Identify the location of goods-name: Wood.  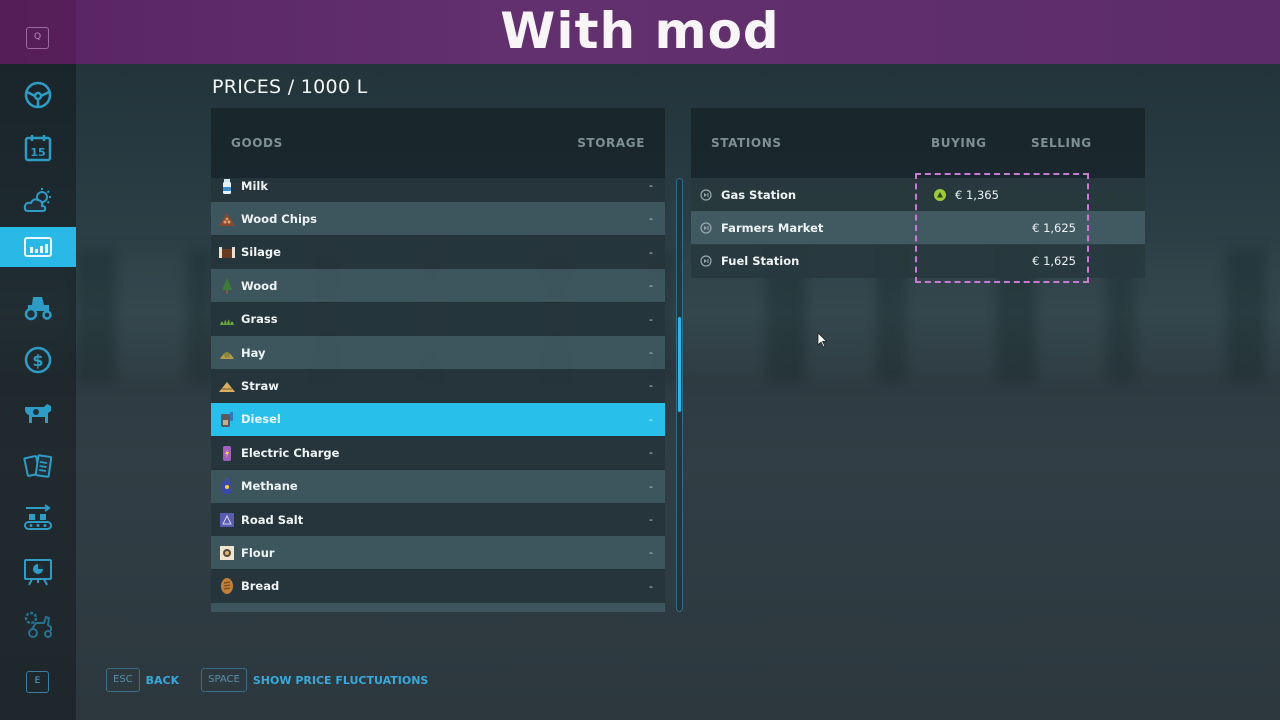
(259, 285).